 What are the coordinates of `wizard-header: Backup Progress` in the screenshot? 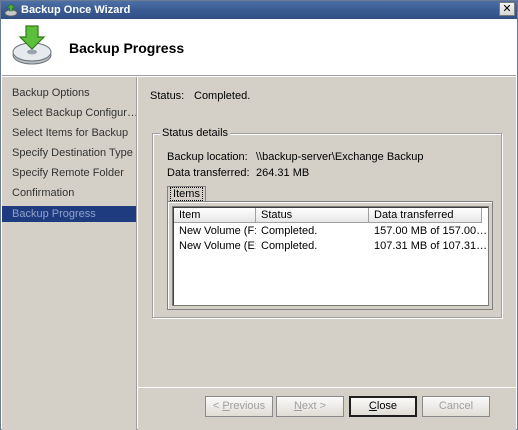 It's located at (259, 47).